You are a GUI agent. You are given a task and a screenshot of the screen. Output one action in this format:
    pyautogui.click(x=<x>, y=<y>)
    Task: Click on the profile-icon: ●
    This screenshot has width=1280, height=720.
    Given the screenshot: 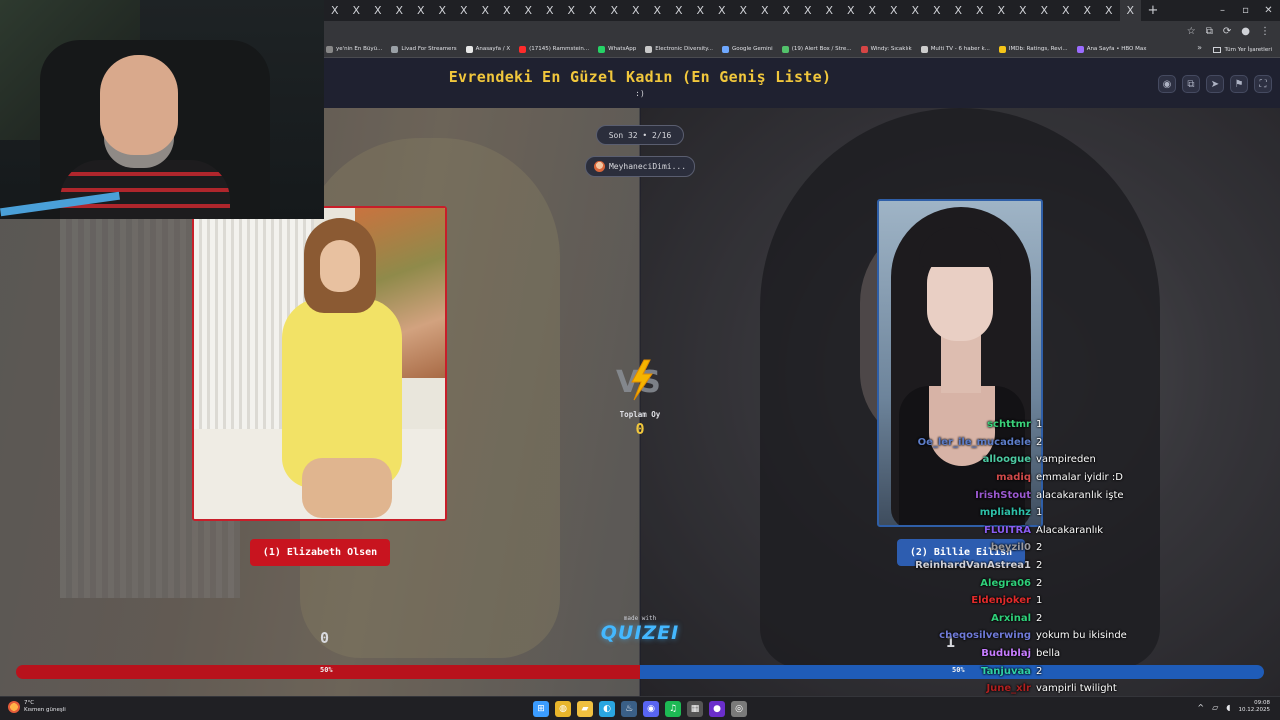 What is the action you would take?
    pyautogui.click(x=1245, y=31)
    